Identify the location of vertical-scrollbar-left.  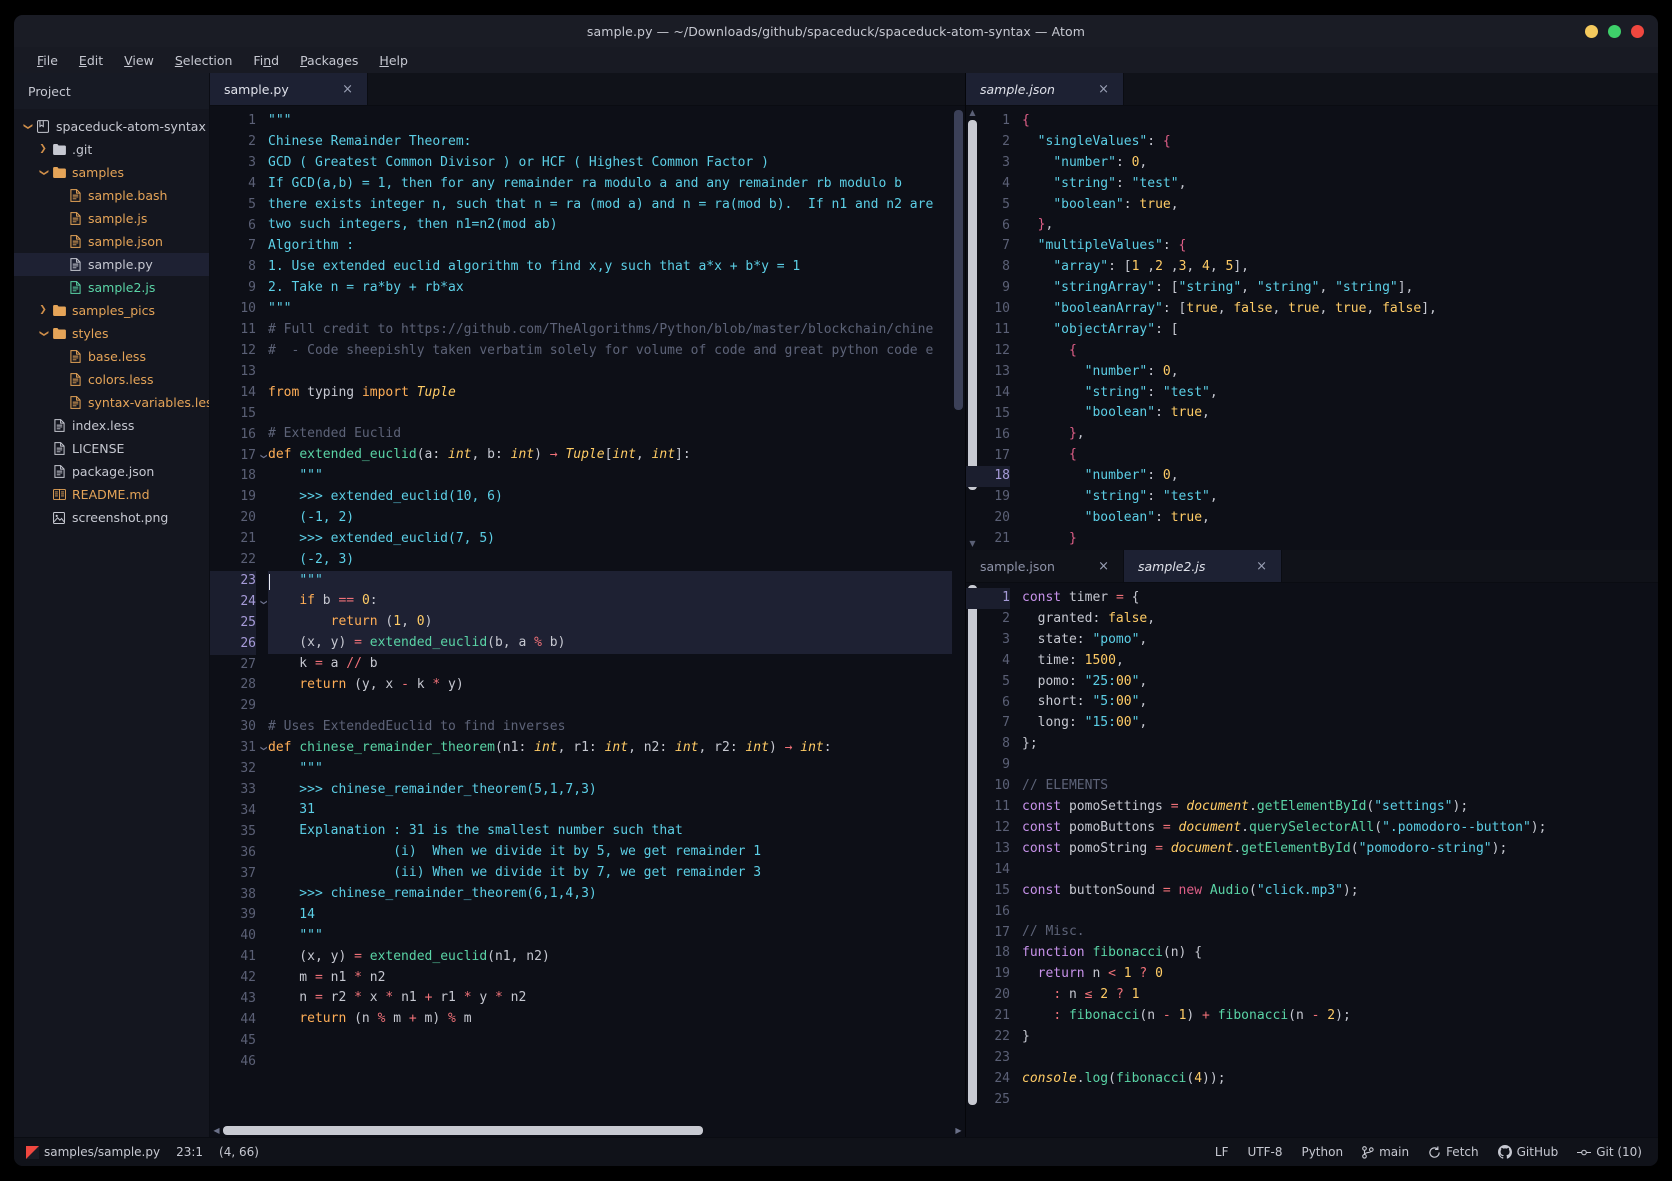
(958, 615).